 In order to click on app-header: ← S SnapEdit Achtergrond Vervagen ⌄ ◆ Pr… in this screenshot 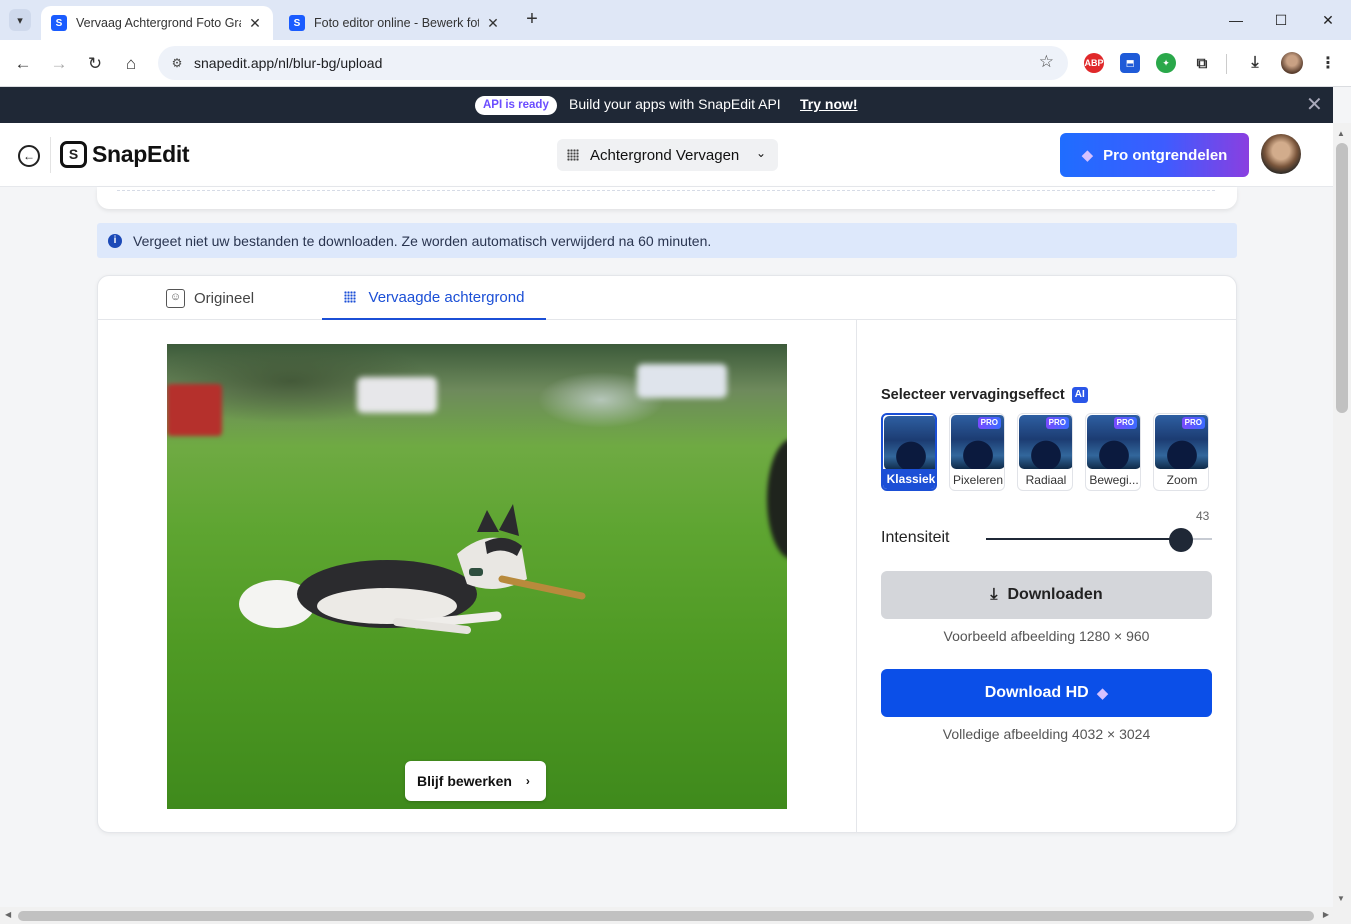, I will do `click(666, 155)`.